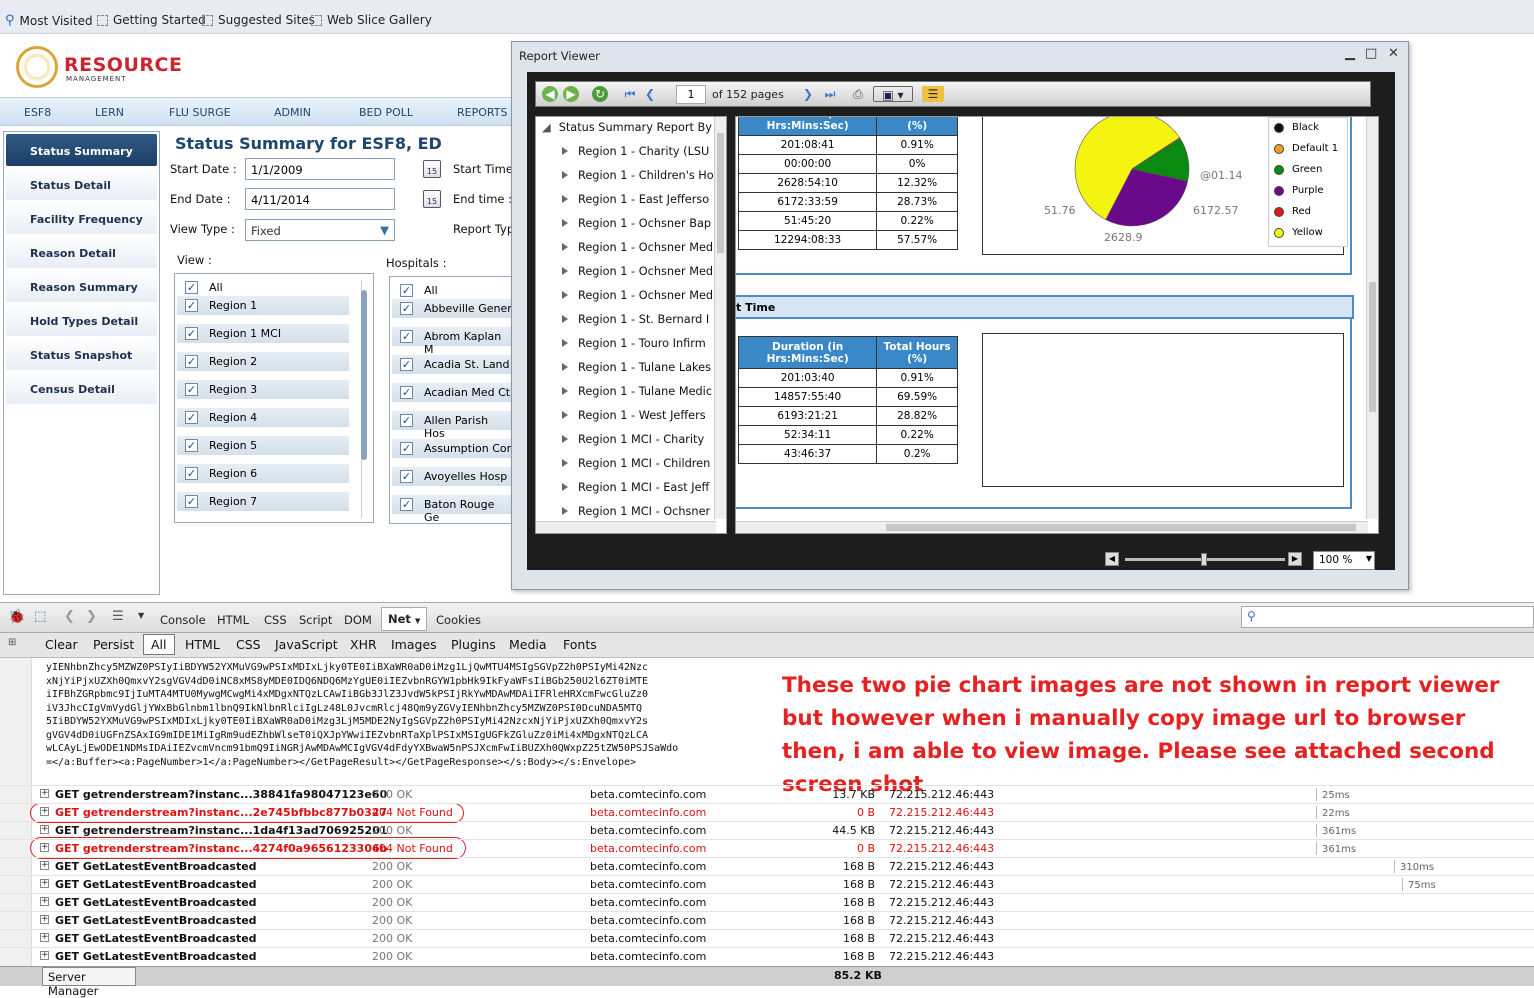  I want to click on tab-dom: DOM, so click(358, 620).